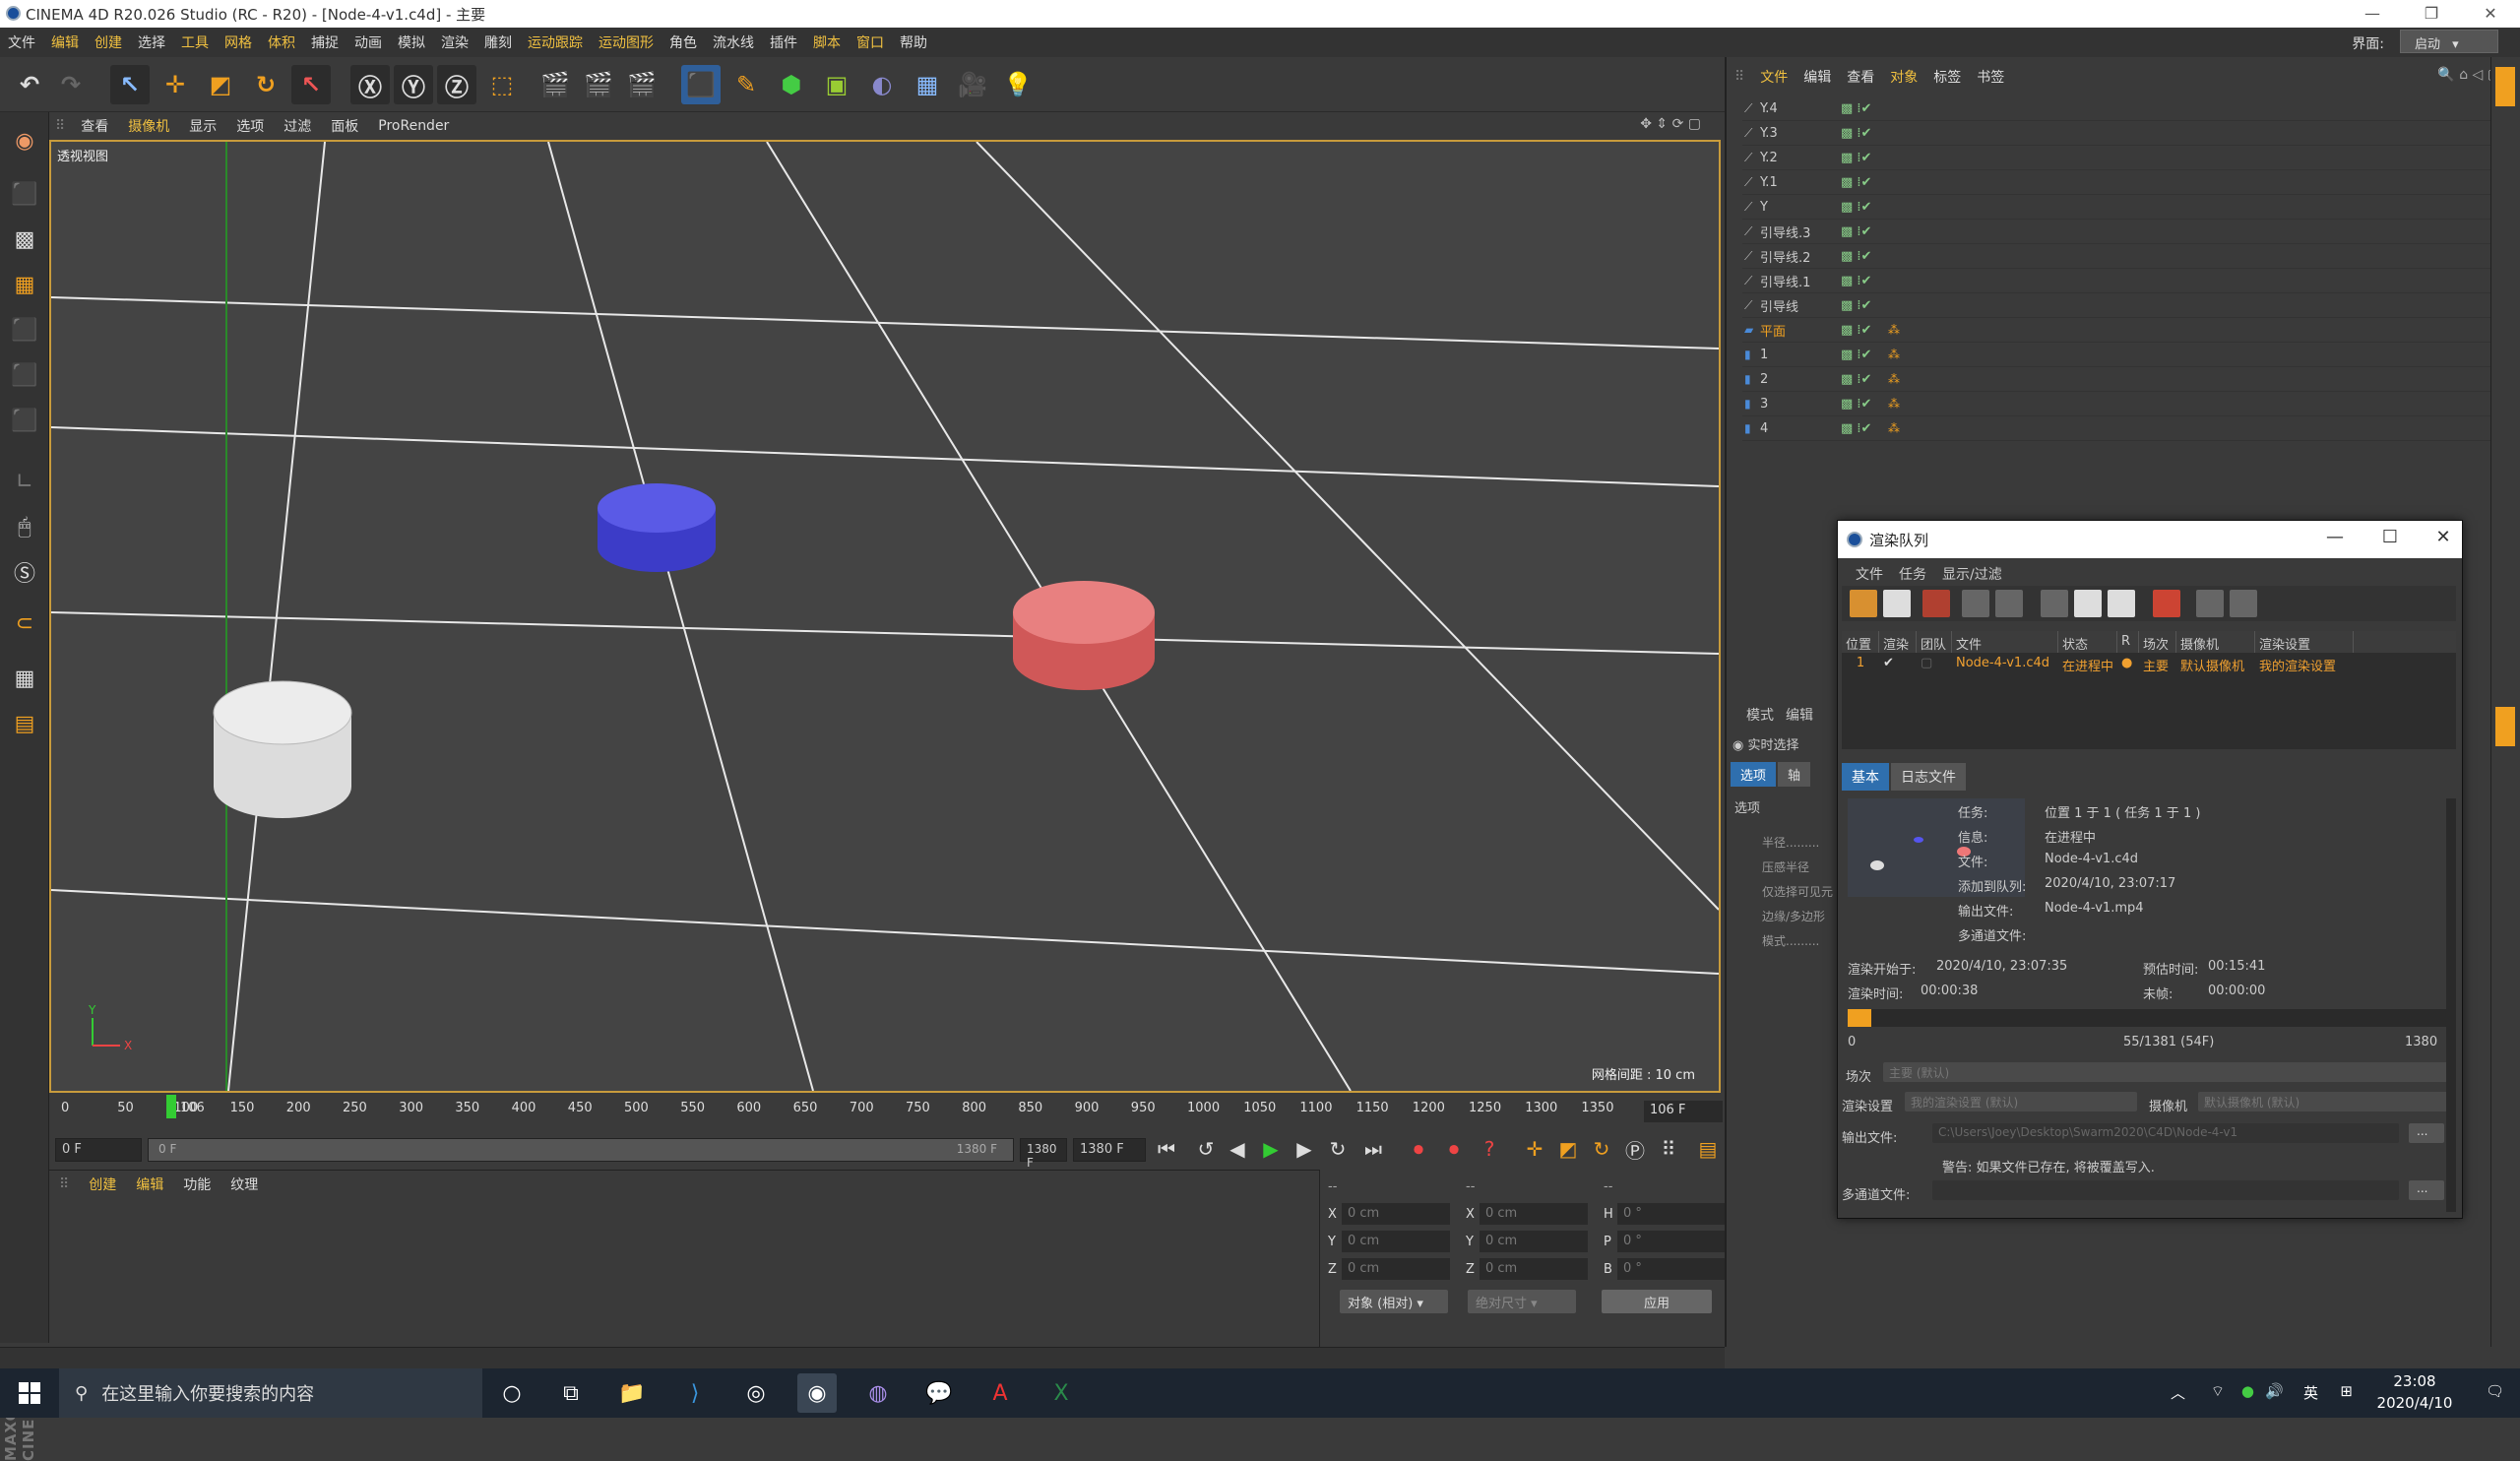 This screenshot has height=1461, width=2520. What do you see at coordinates (1863, 603) in the screenshot?
I see `open-folder-icon` at bounding box center [1863, 603].